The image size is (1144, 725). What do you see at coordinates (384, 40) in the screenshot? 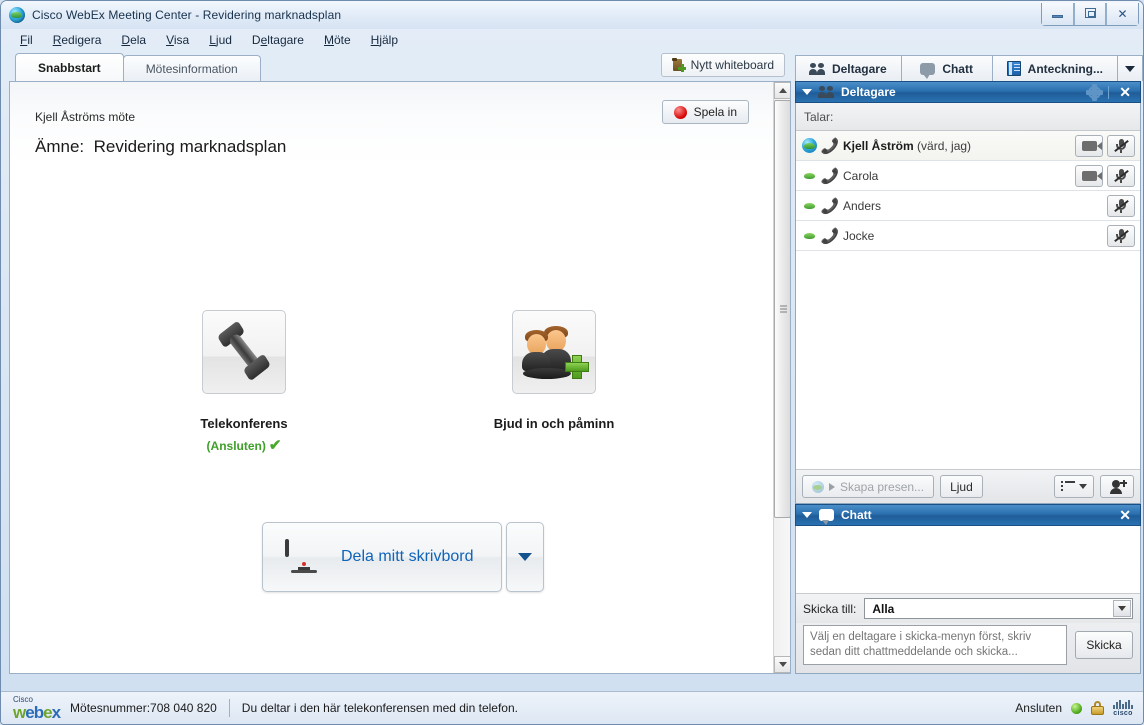
I see `menu-item-hjalp: Hjälp` at bounding box center [384, 40].